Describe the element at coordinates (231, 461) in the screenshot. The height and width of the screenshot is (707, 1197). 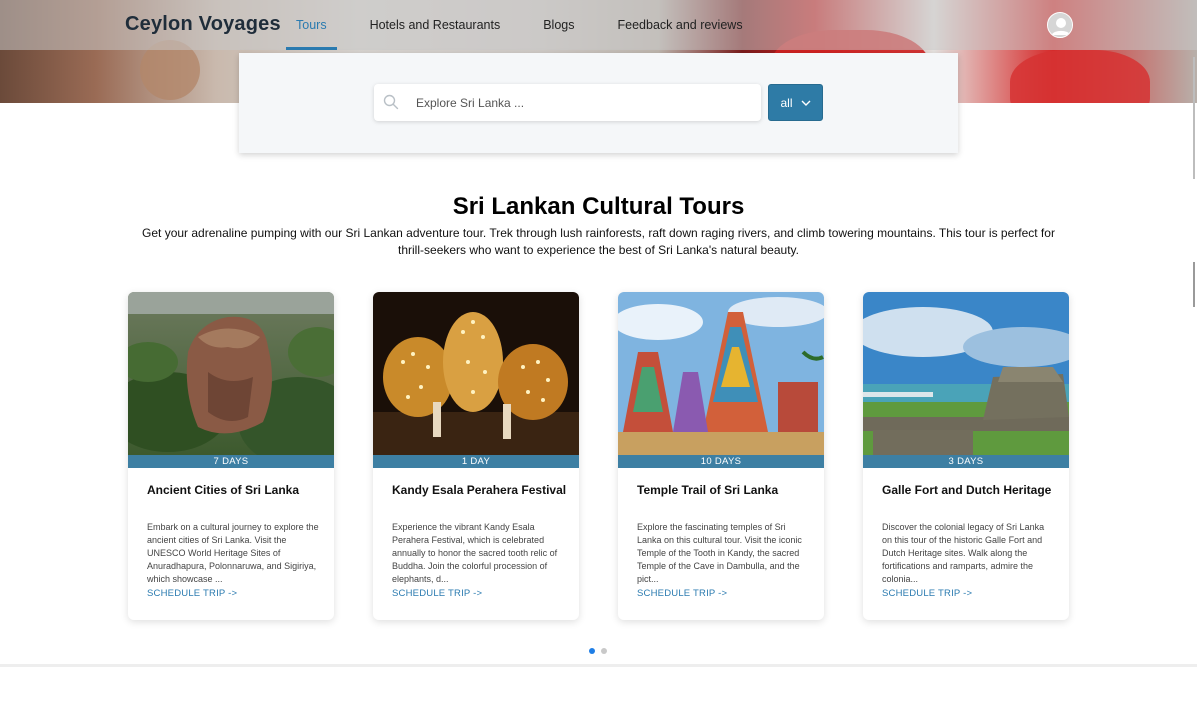
I see `days-badge: 7 DAYS` at that location.